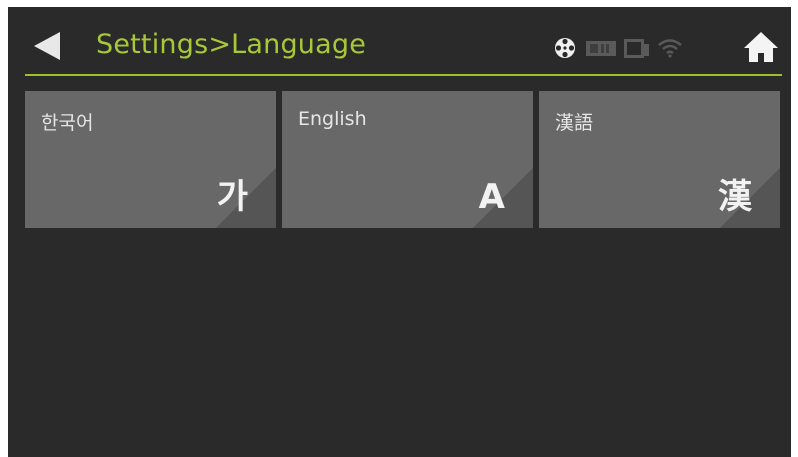 This screenshot has width=798, height=457. I want to click on wifi-icon, so click(670, 48).